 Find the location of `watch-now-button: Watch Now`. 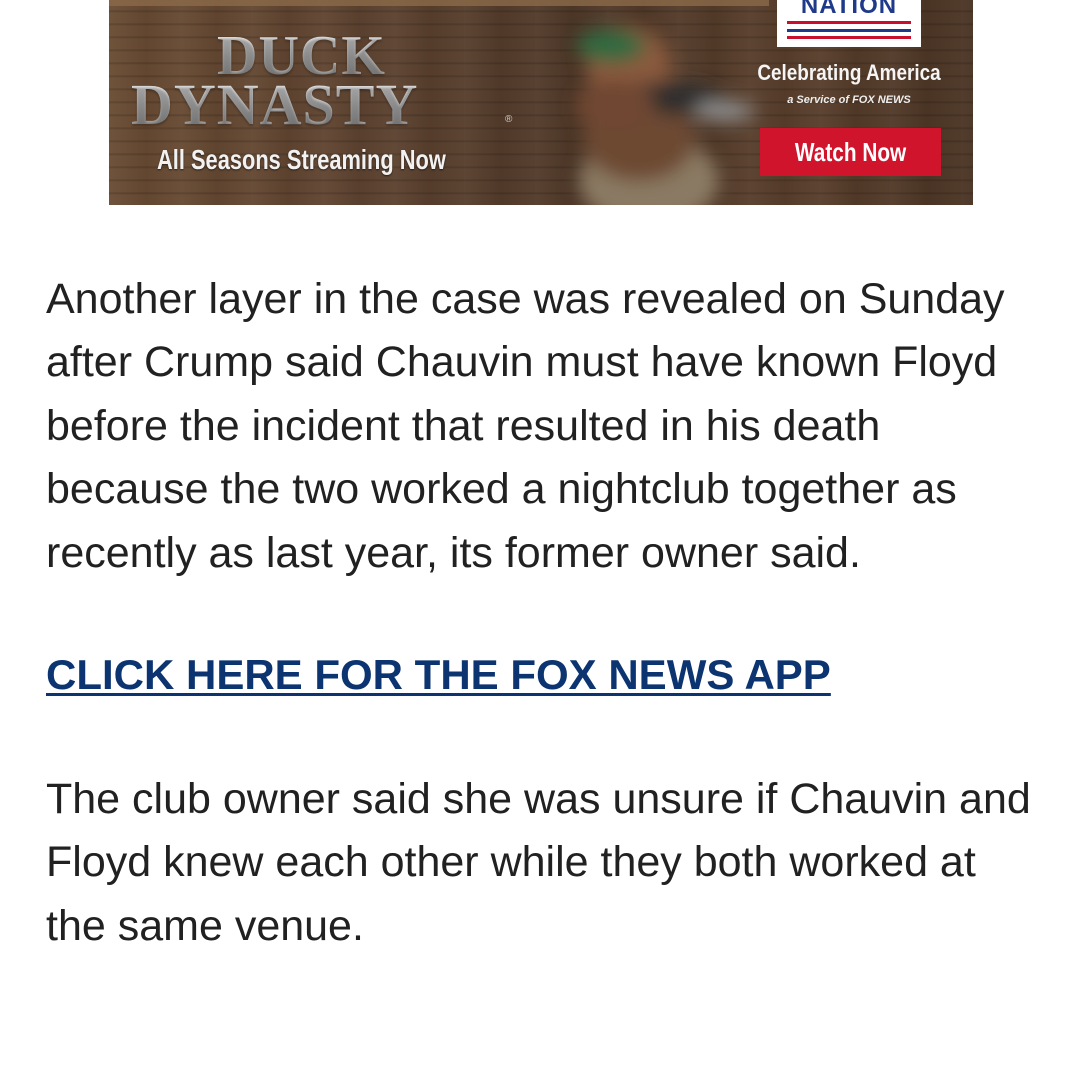

watch-now-button: Watch Now is located at coordinates (850, 152).